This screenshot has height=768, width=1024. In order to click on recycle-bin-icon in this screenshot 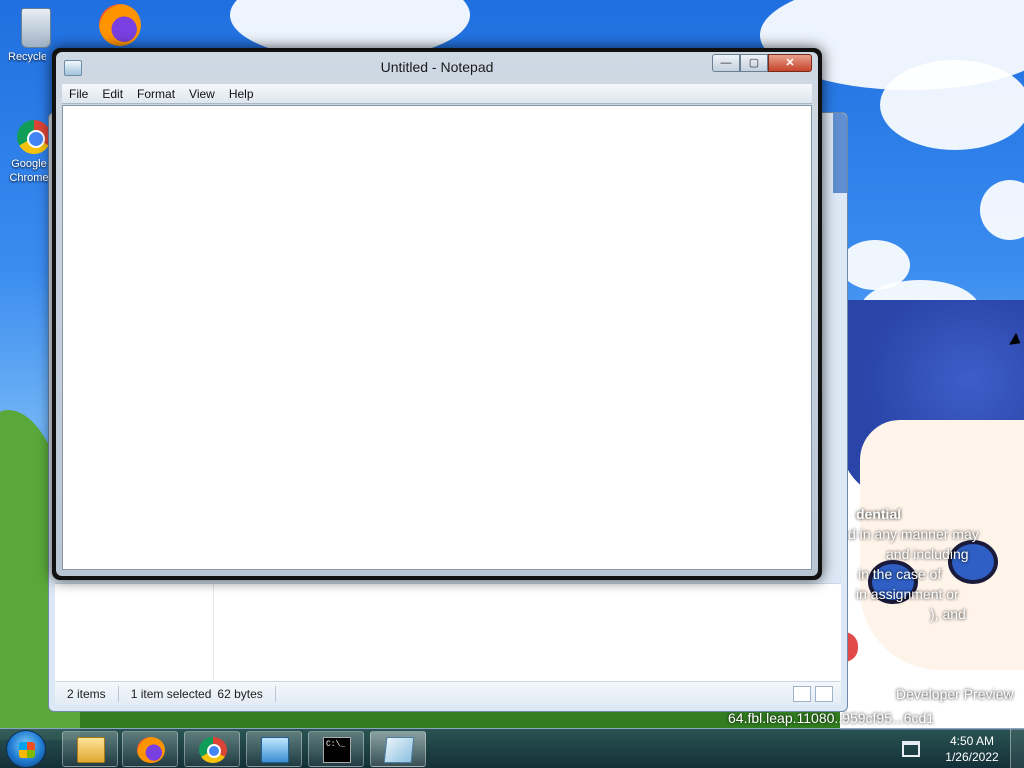, I will do `click(36, 28)`.